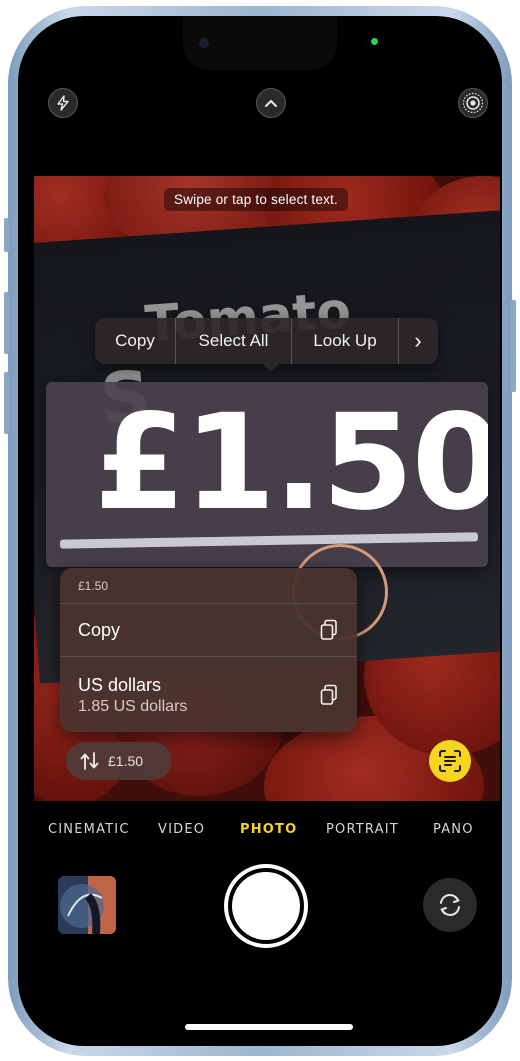  Describe the element at coordinates (6, 403) in the screenshot. I see `volume-down-button` at that location.